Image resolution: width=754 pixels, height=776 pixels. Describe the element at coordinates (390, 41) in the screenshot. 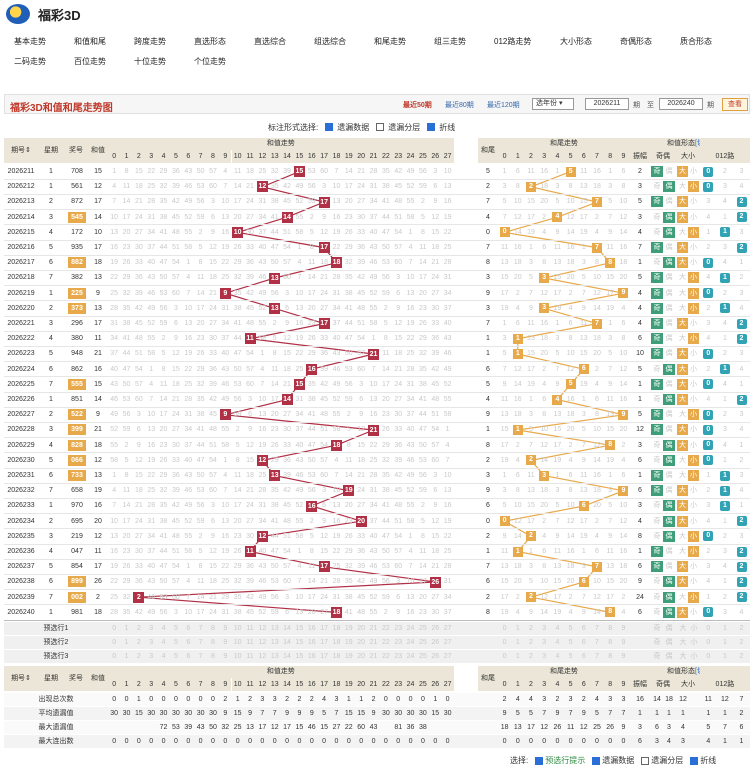

I see `nav-item: 和尾走势` at that location.